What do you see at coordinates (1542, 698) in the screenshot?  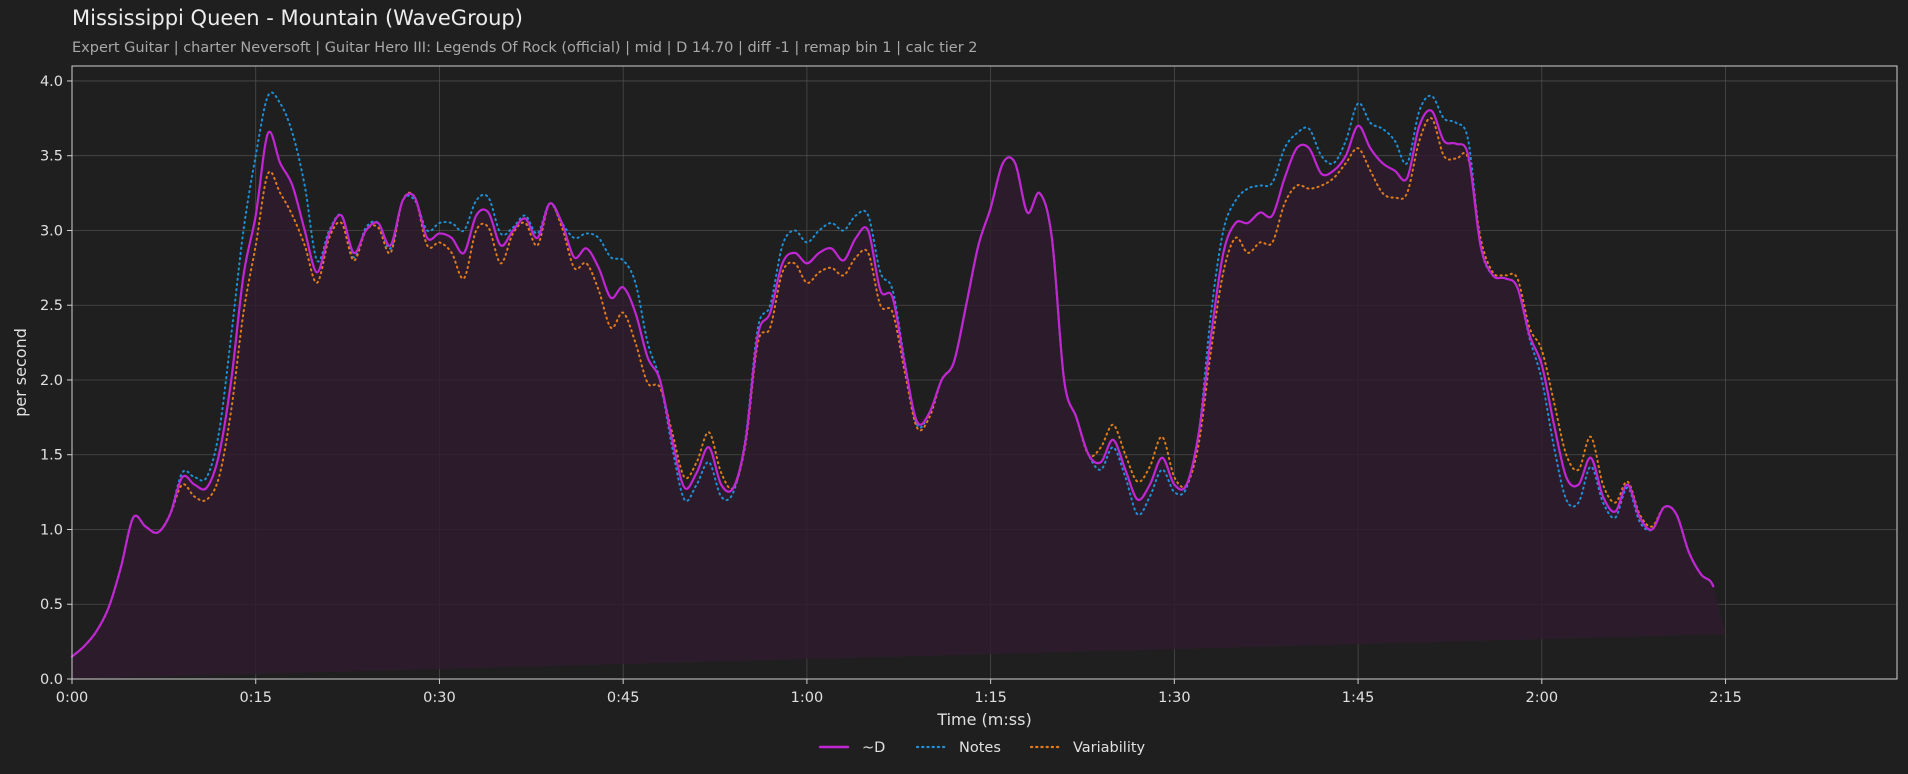 I see `x-tick-label: 2:00` at bounding box center [1542, 698].